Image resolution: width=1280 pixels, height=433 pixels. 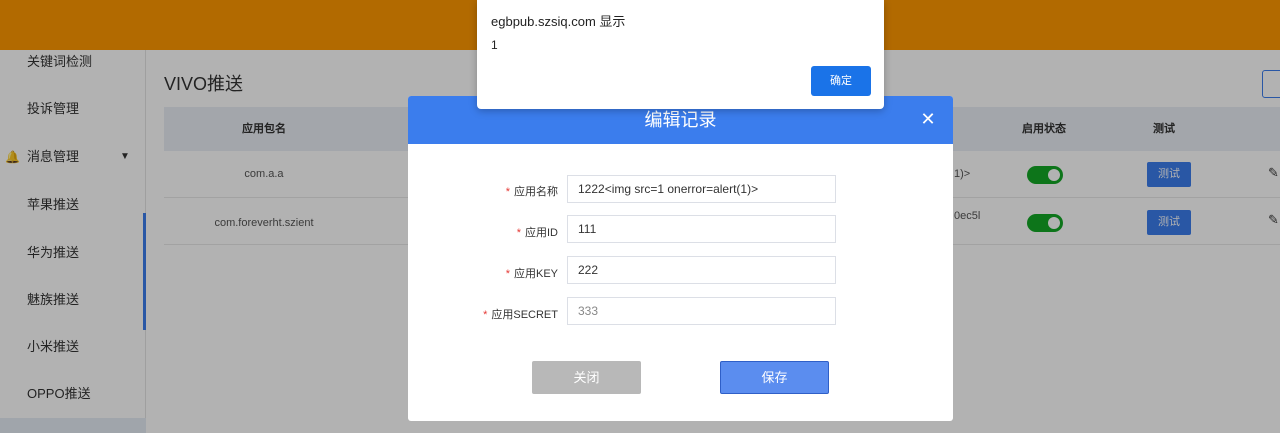 I want to click on close-icon: ✕, so click(x=928, y=119).